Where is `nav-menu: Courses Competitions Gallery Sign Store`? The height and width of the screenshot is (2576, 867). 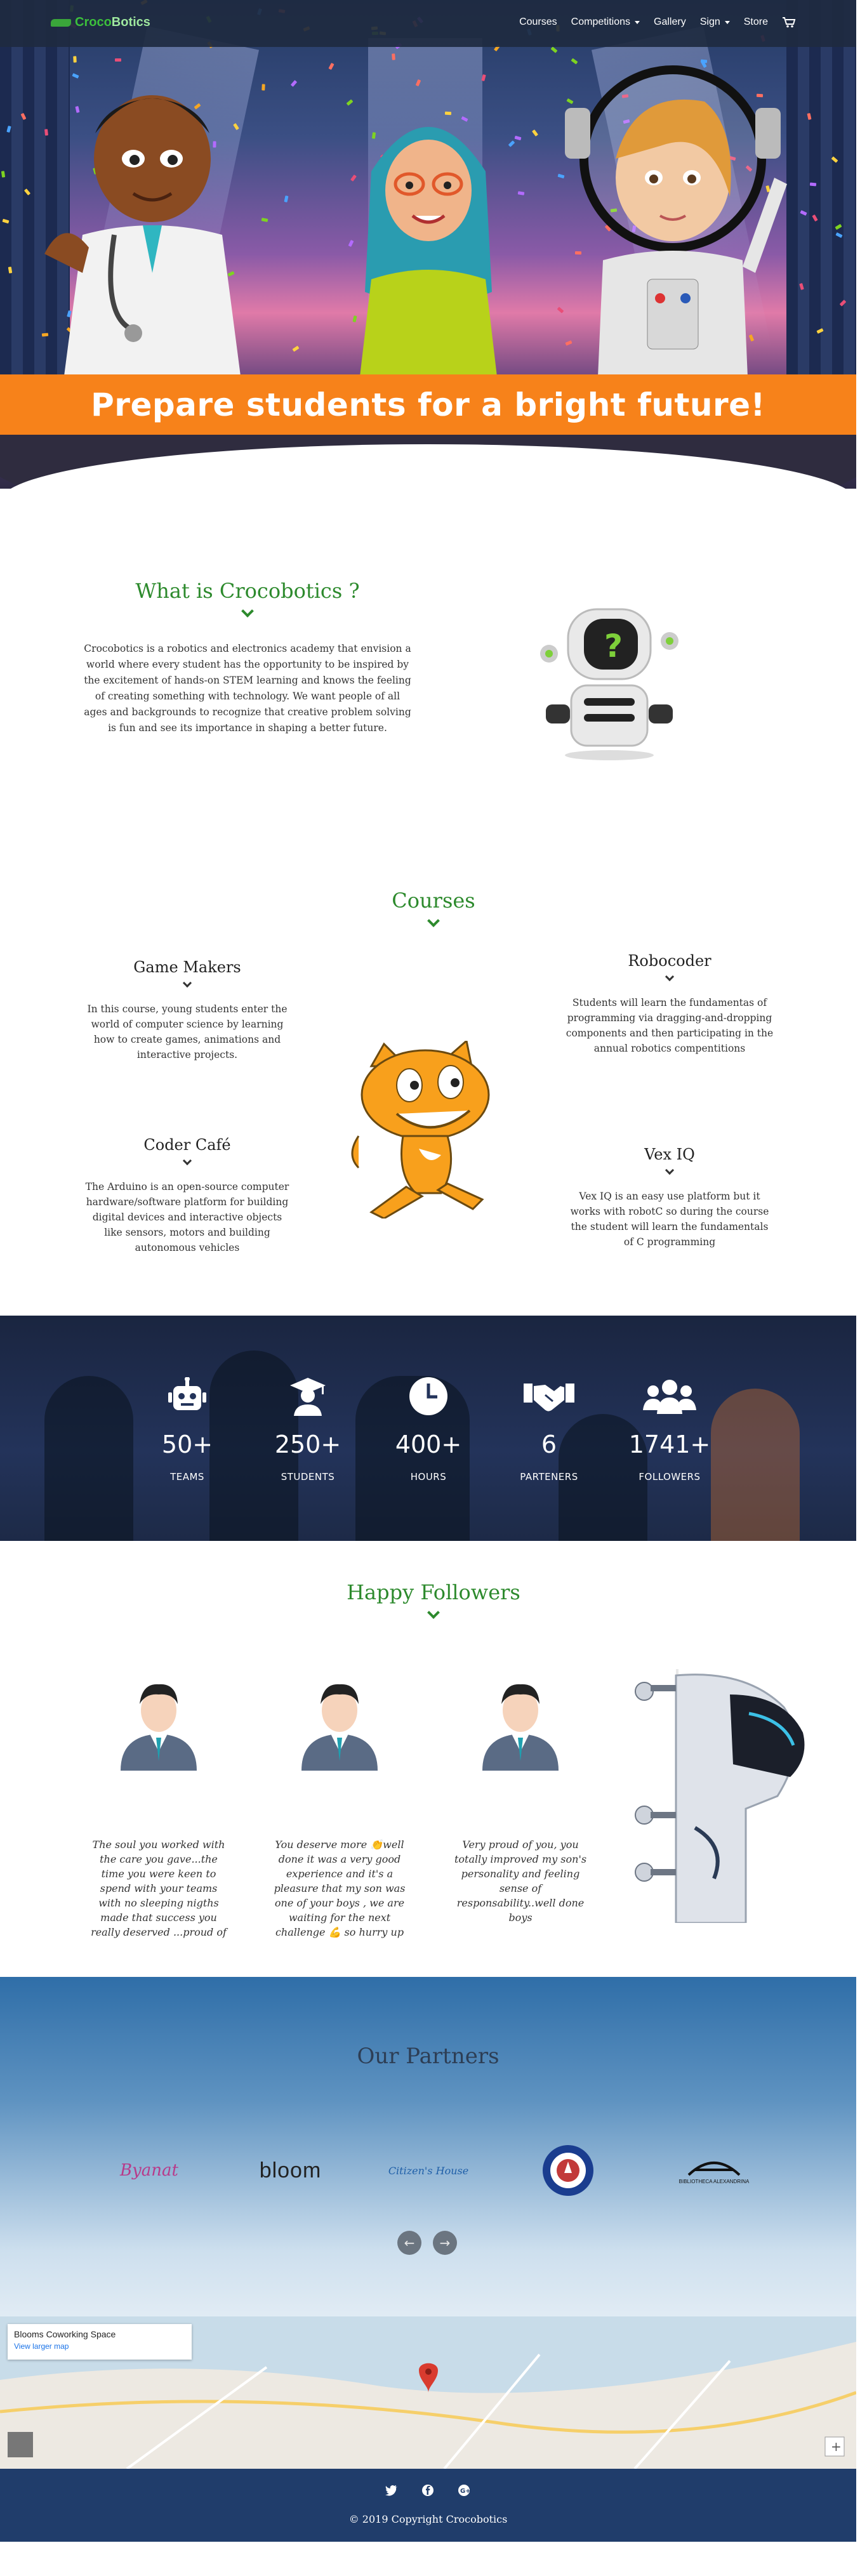
nav-menu: Courses Competitions Gallery Sign Store is located at coordinates (658, 23).